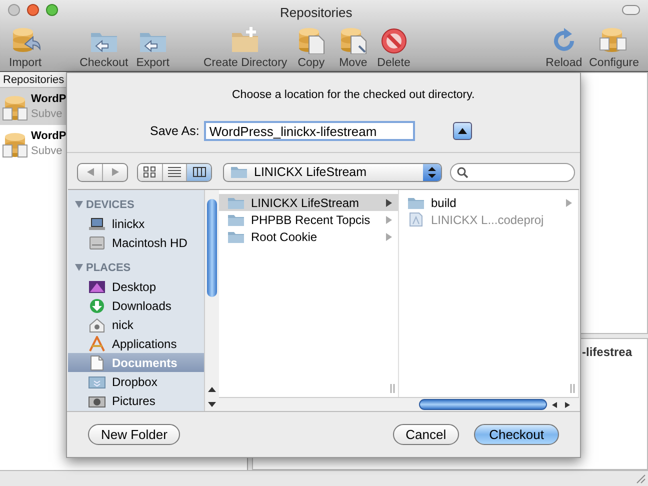 This screenshot has width=648, height=486. I want to click on vertical-scrollbar, so click(211, 301).